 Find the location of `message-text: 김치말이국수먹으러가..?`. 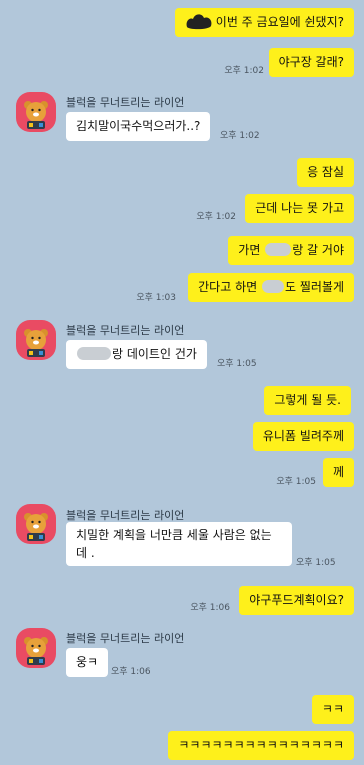

message-text: 김치말이국수먹으러가..? is located at coordinates (138, 126).